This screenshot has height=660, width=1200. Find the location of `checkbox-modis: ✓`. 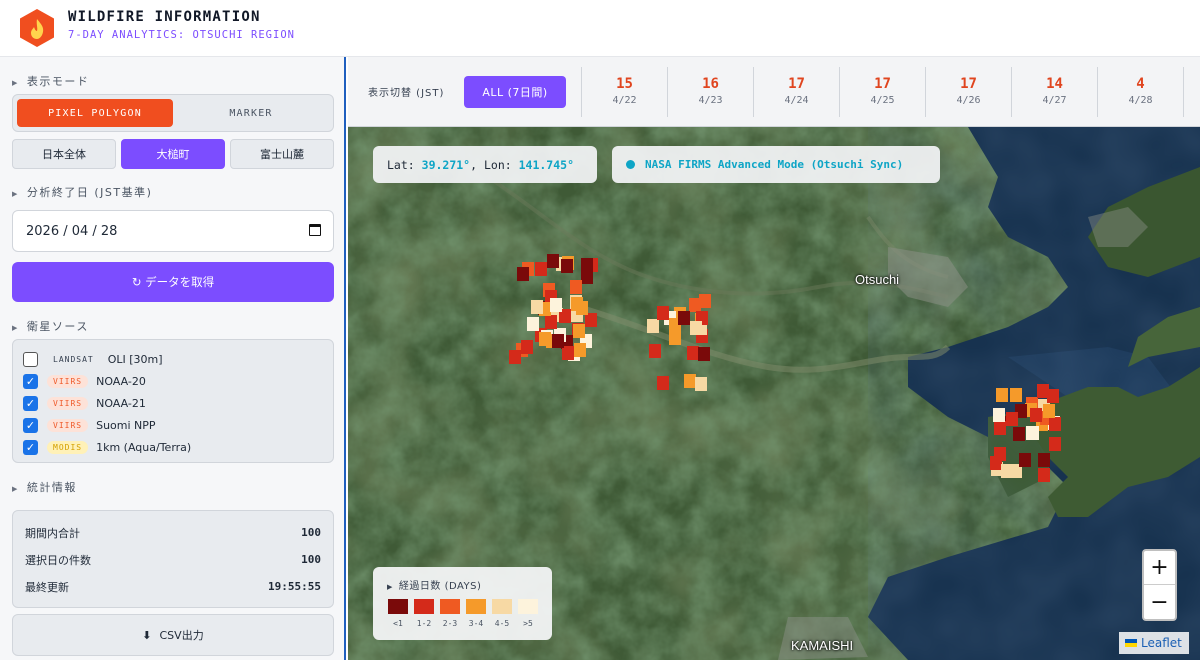

checkbox-modis: ✓ is located at coordinates (30, 447).